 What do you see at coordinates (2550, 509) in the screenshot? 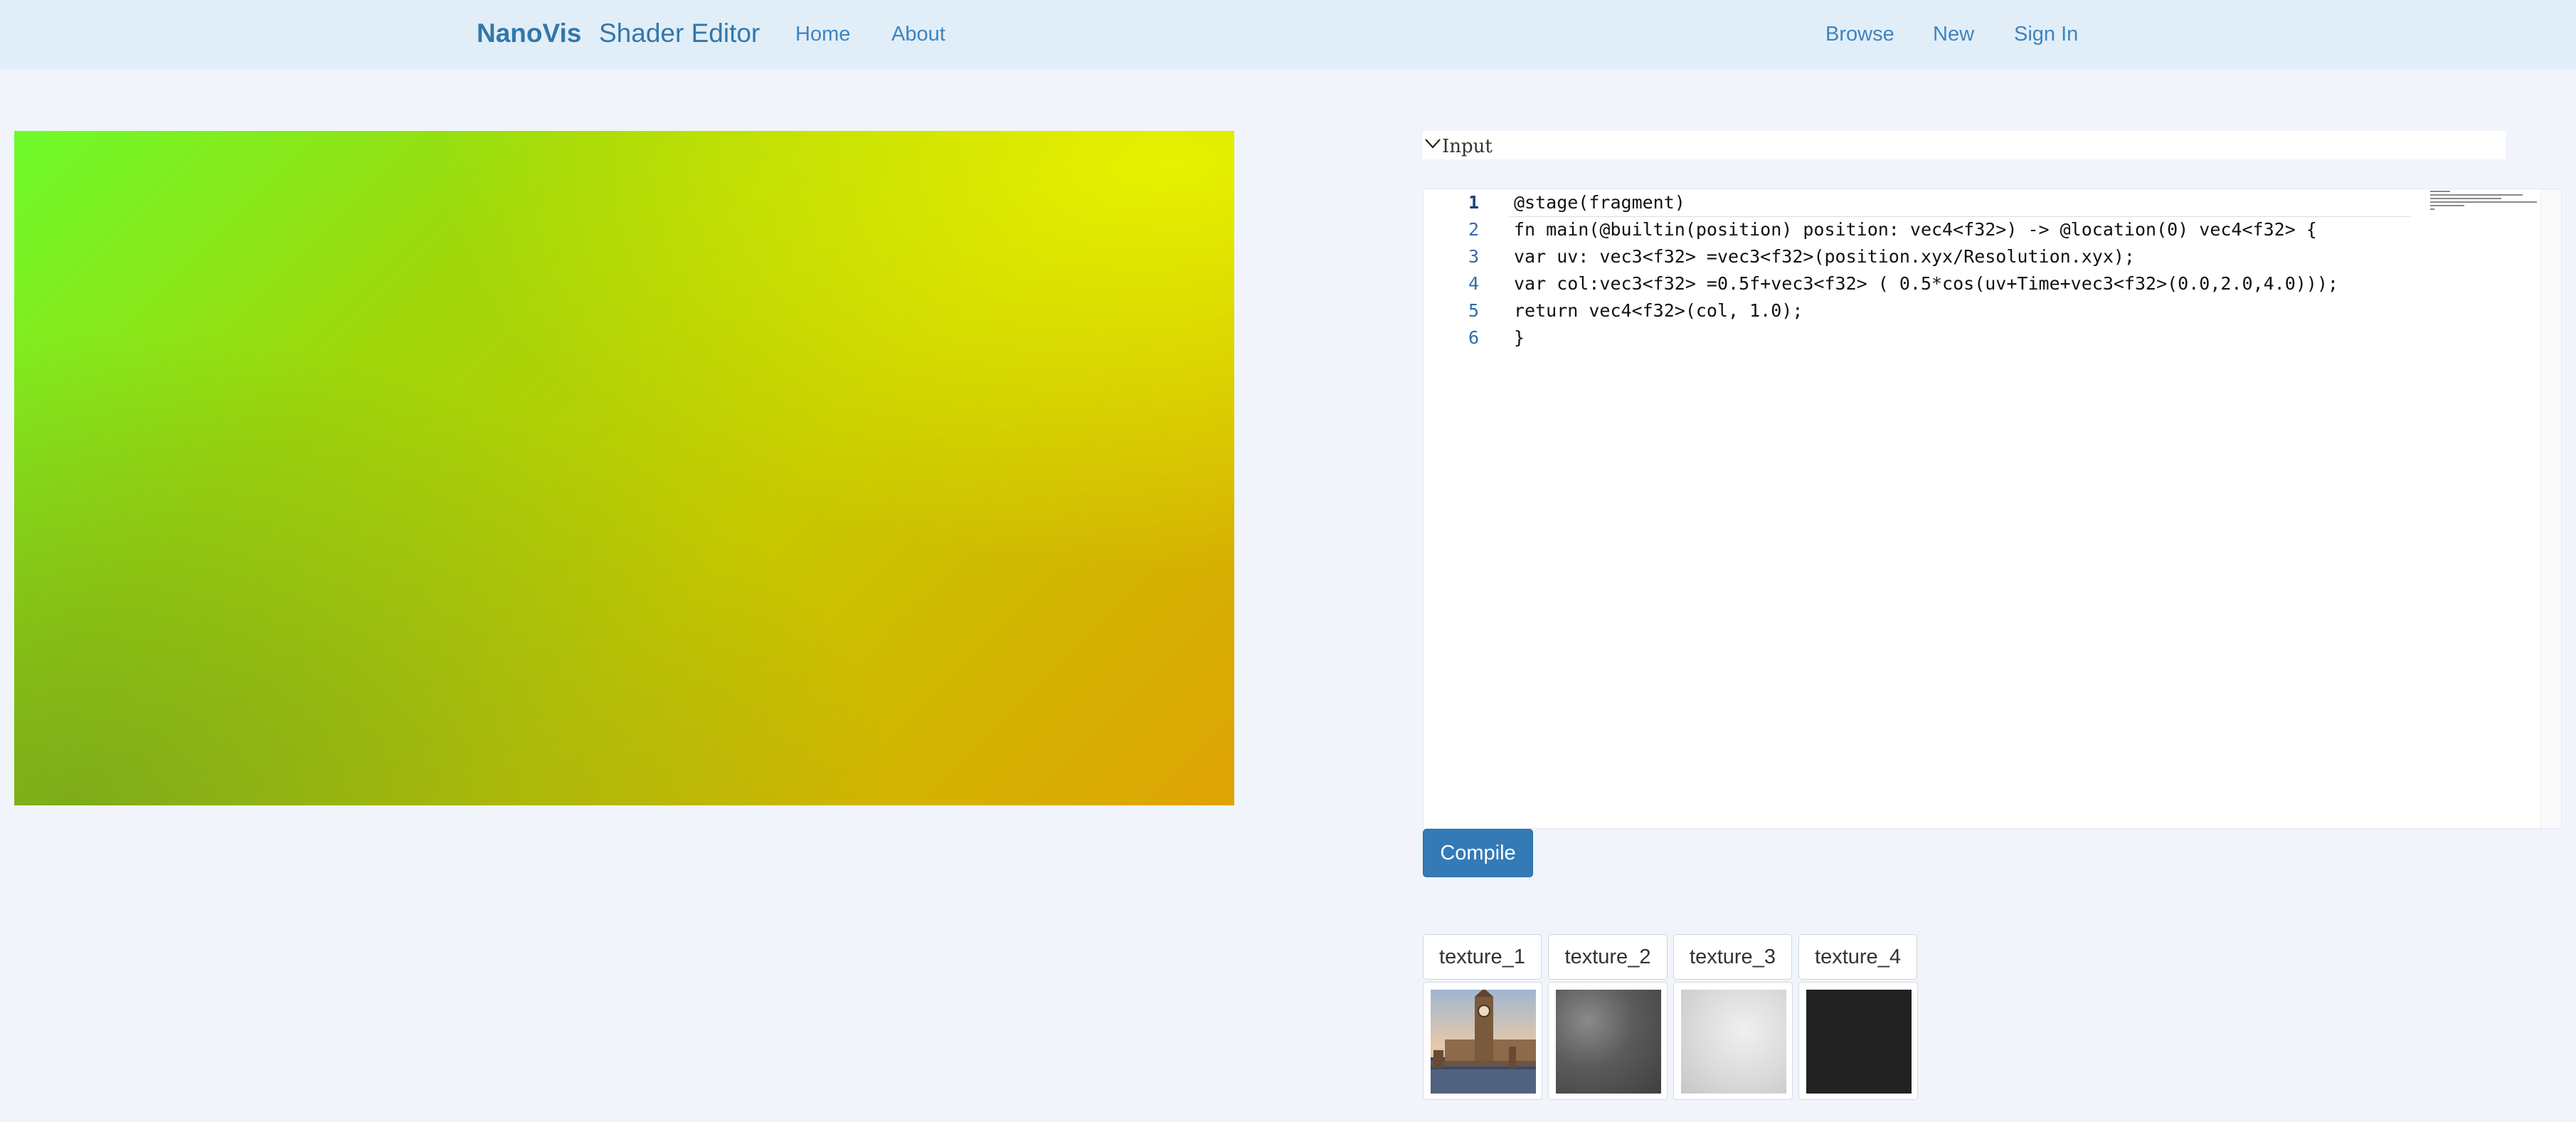
I see `editor-scrollbar` at bounding box center [2550, 509].